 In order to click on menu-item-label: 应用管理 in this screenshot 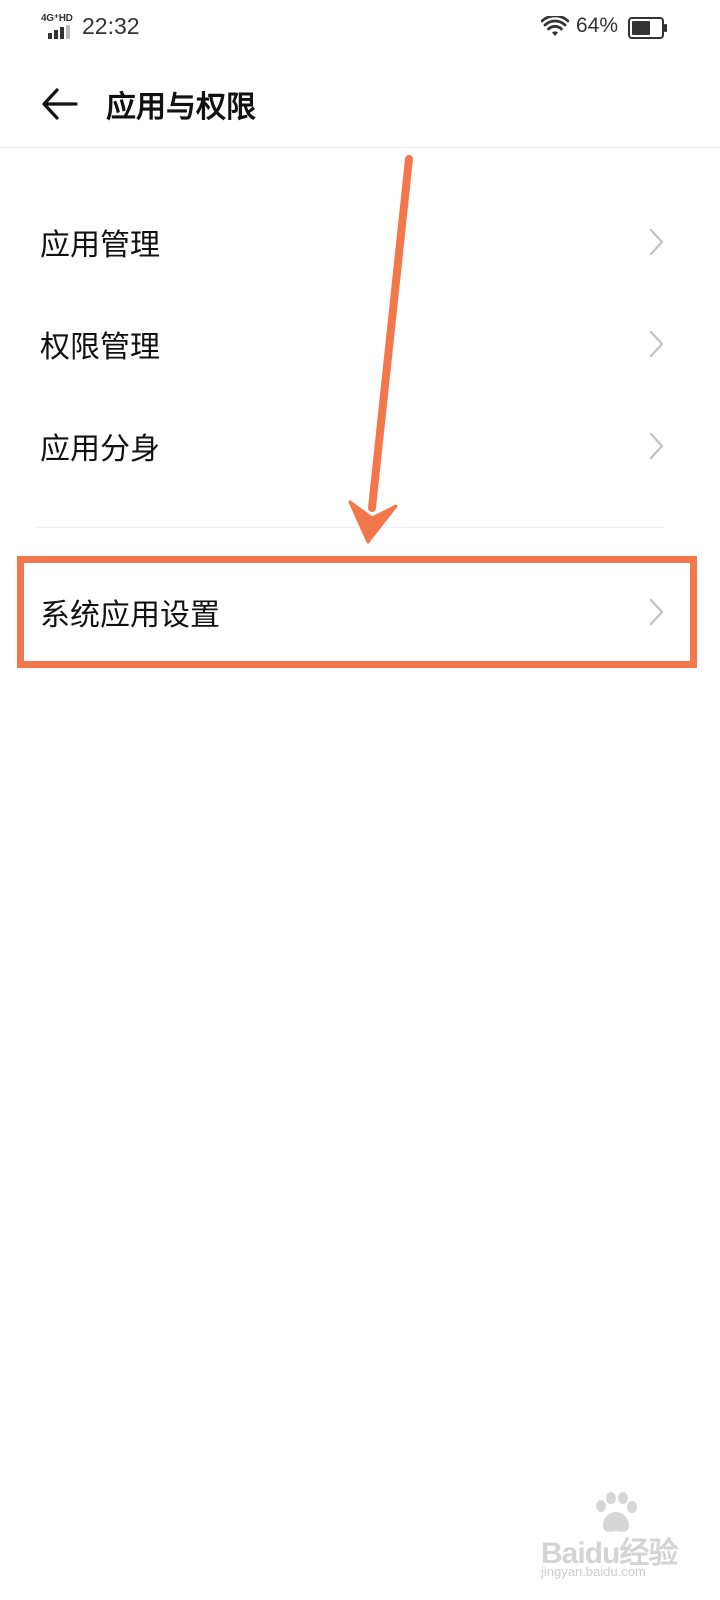, I will do `click(100, 245)`.